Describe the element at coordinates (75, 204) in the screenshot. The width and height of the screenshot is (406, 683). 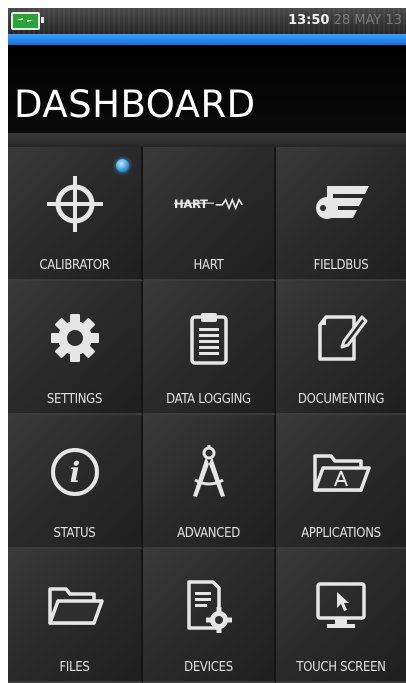
I see `crosshair-icon` at that location.